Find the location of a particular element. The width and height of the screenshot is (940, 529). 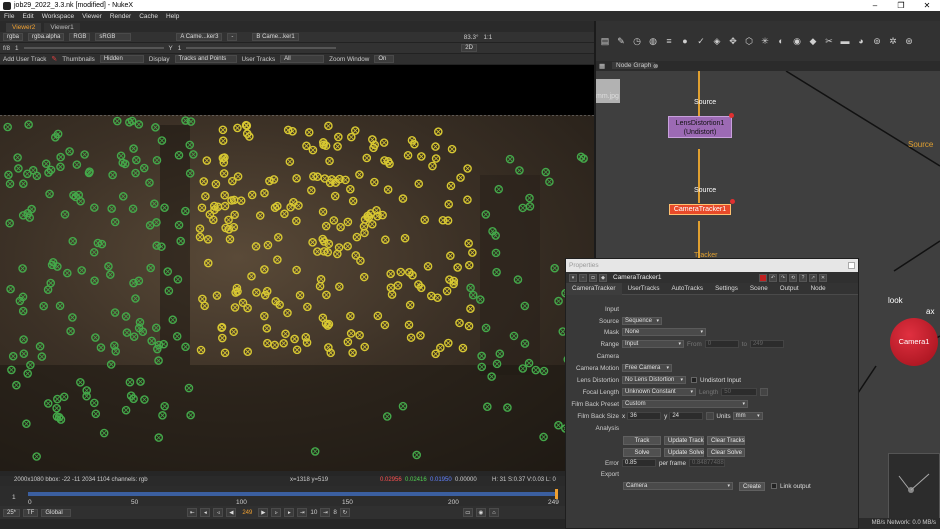

range-dropdown: Input is located at coordinates (653, 344).